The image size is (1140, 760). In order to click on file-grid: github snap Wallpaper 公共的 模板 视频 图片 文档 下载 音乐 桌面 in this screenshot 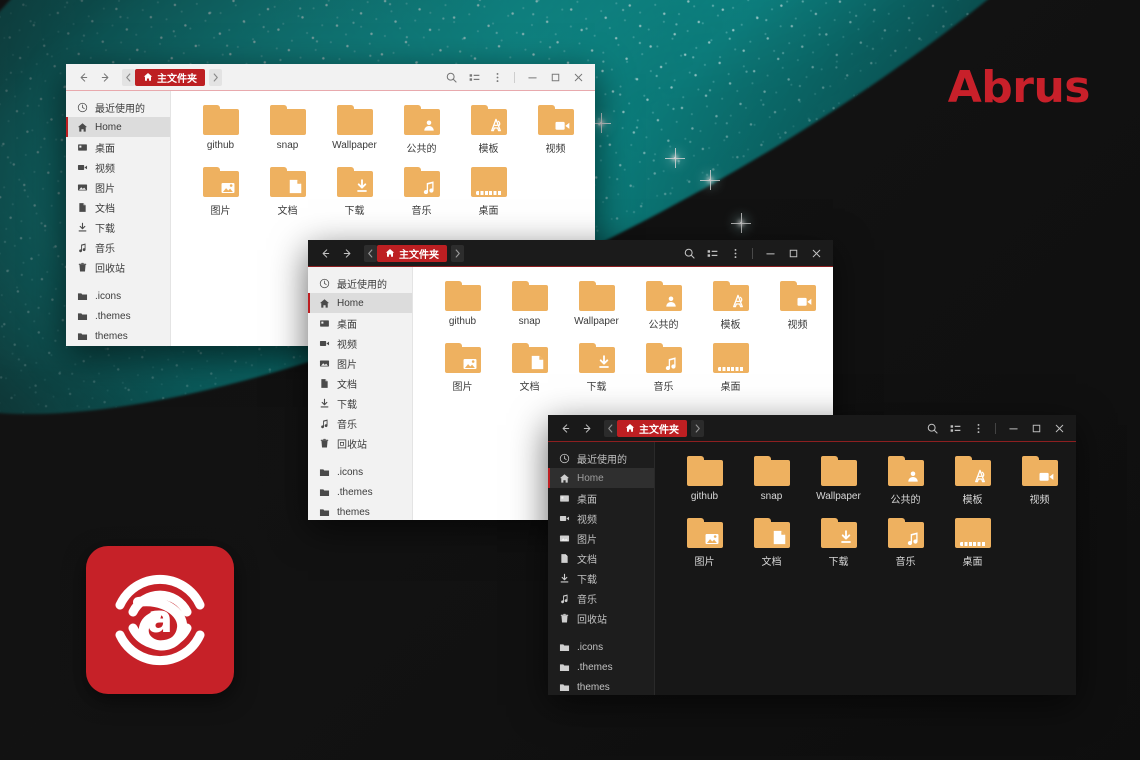, I will do `click(865, 568)`.